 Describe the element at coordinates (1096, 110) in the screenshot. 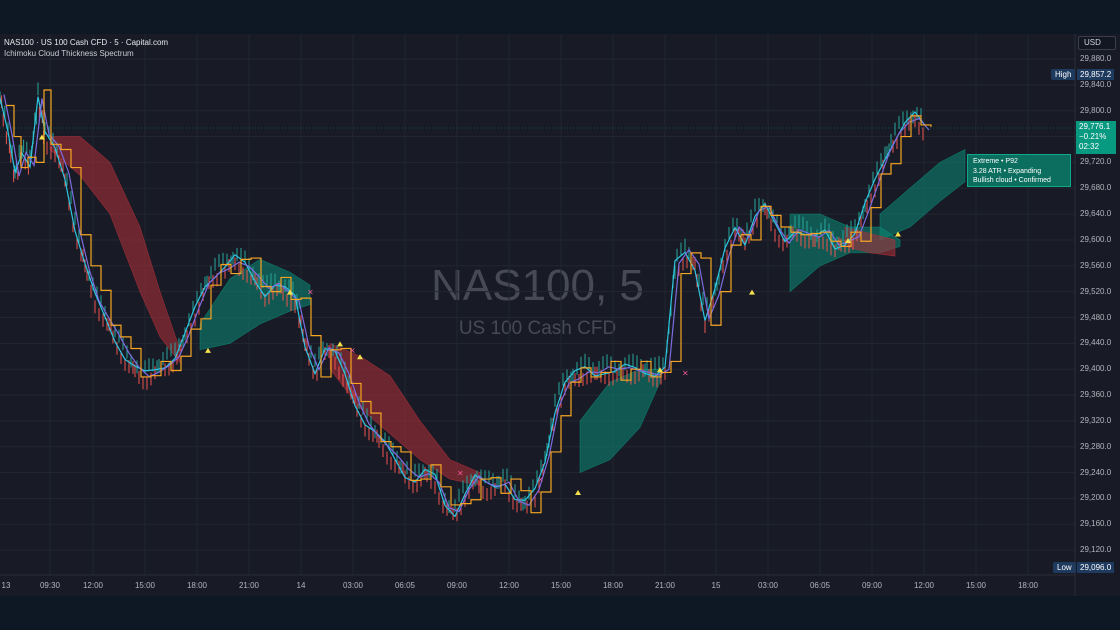

I see `price-tick-label: 29,800.0` at that location.